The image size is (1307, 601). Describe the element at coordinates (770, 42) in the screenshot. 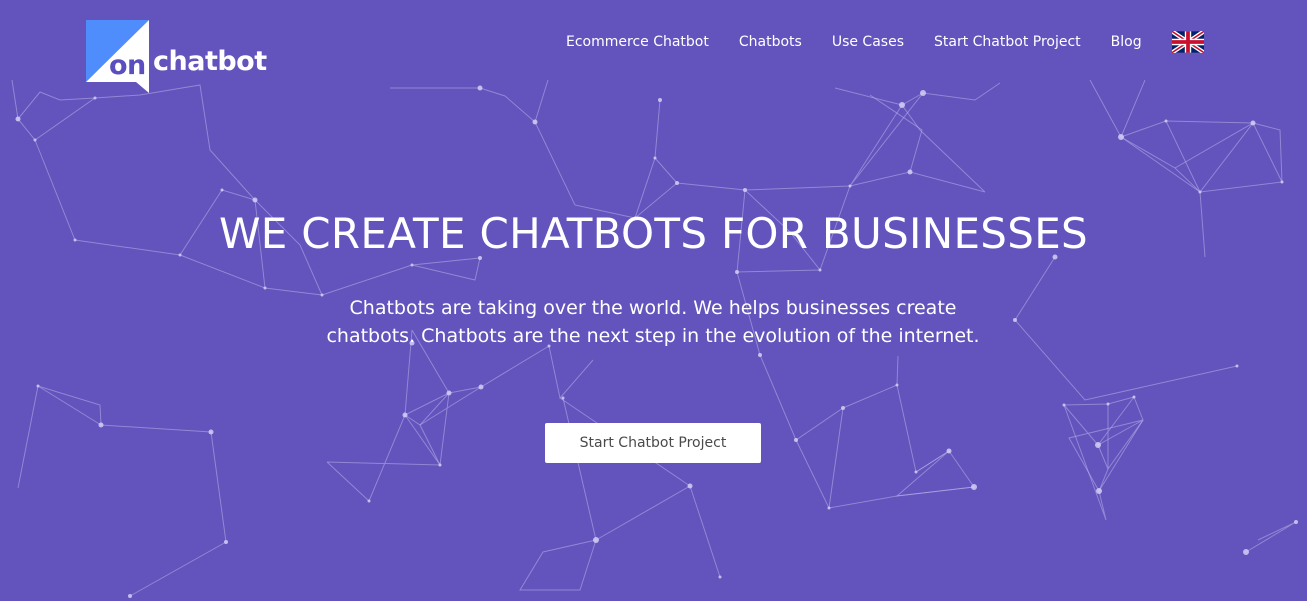

I see `nav-chatbots: Chatbots` at that location.